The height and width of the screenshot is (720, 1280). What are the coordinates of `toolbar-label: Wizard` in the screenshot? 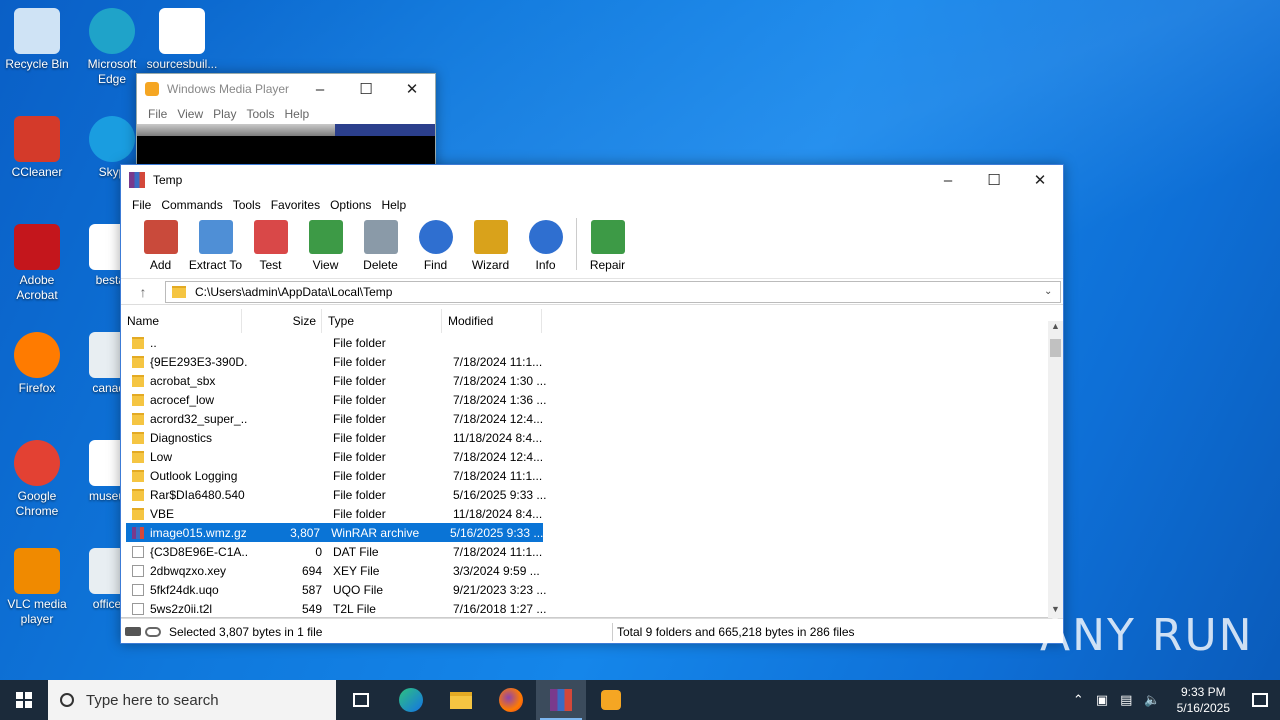 It's located at (490, 265).